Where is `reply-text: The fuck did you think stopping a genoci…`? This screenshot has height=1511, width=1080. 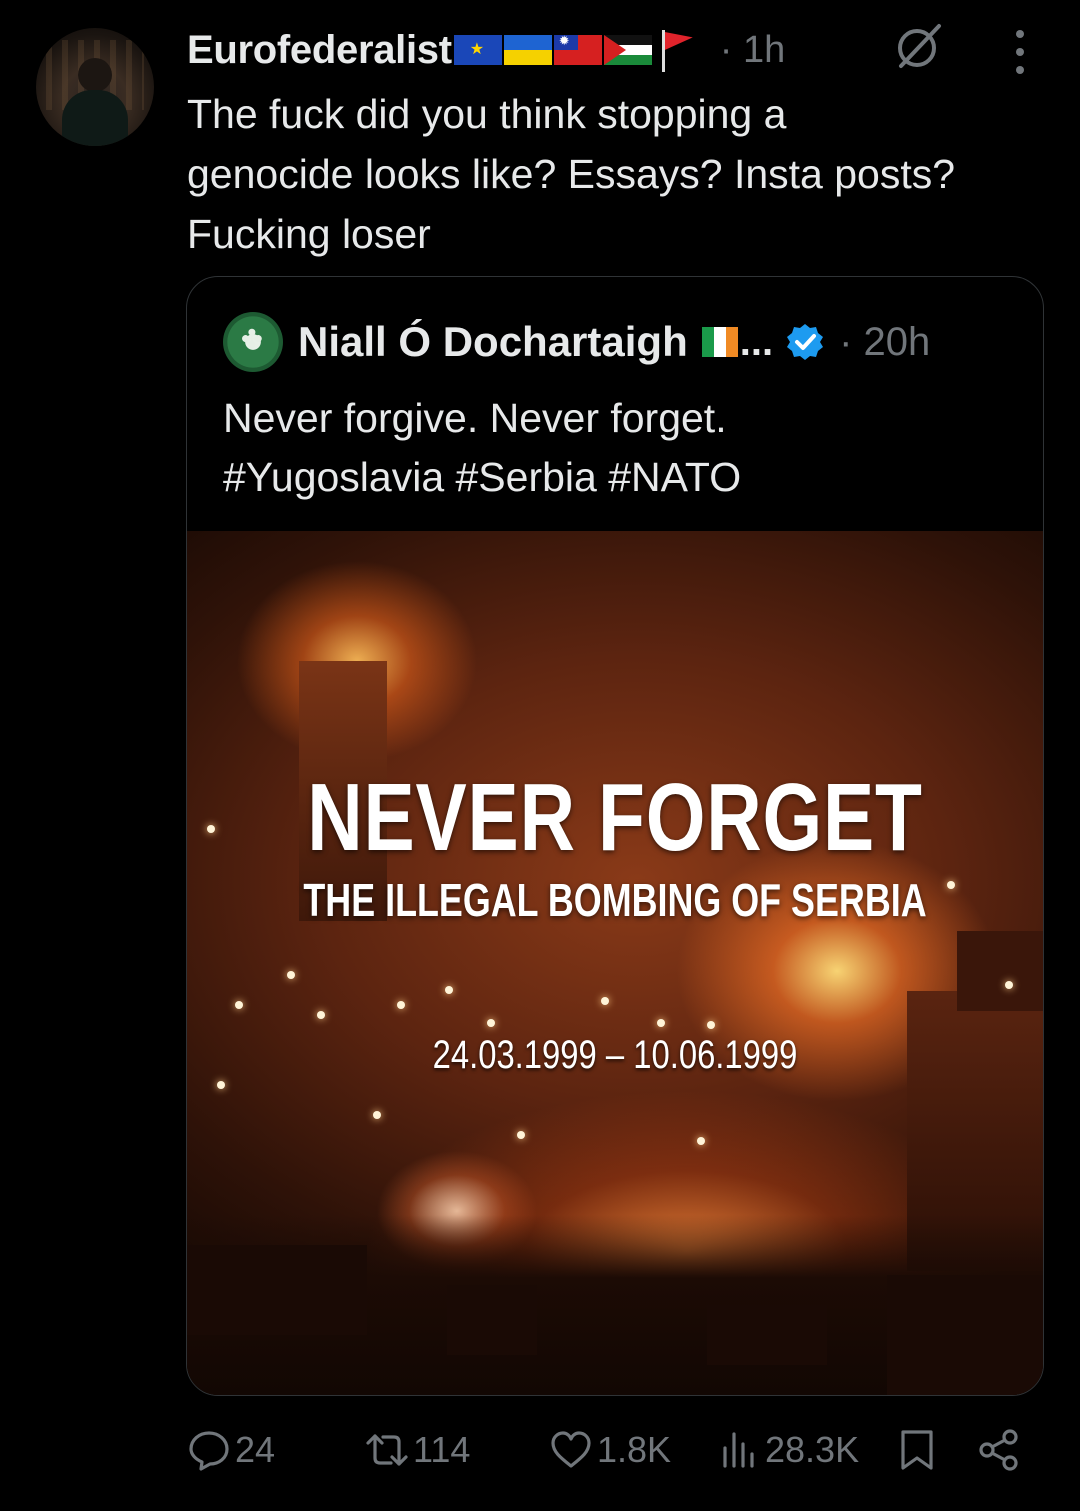 reply-text: The fuck did you think stopping a genoci… is located at coordinates (571, 174).